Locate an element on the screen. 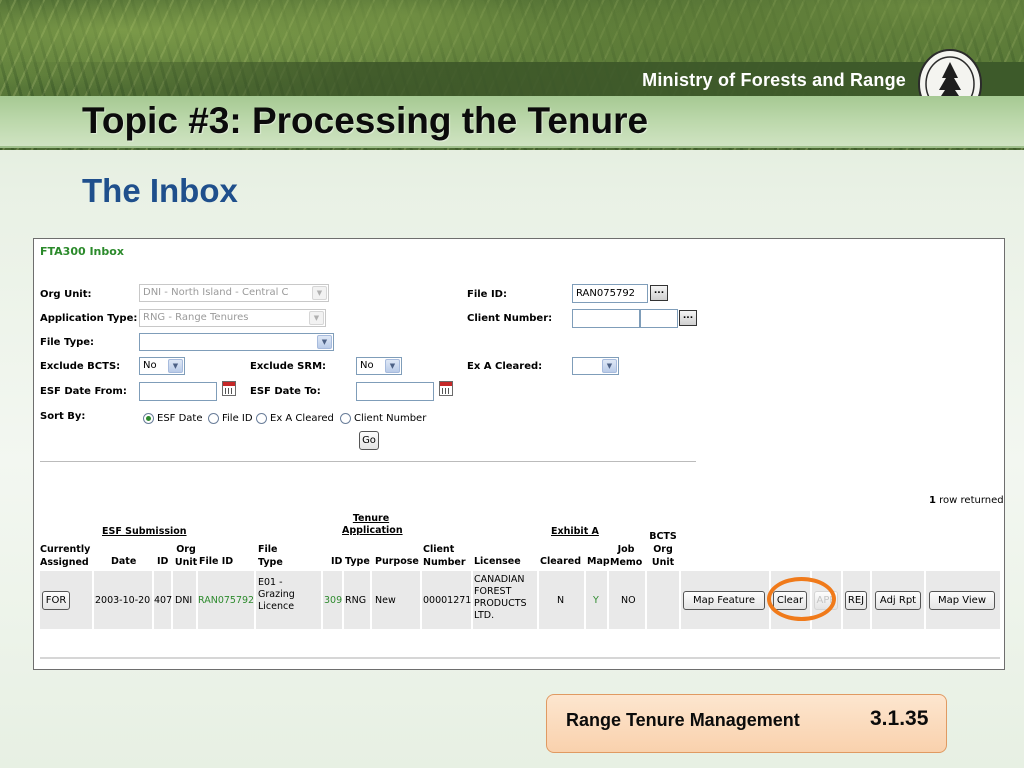 This screenshot has height=768, width=1024. application-type-label: Application Type: is located at coordinates (89, 318).